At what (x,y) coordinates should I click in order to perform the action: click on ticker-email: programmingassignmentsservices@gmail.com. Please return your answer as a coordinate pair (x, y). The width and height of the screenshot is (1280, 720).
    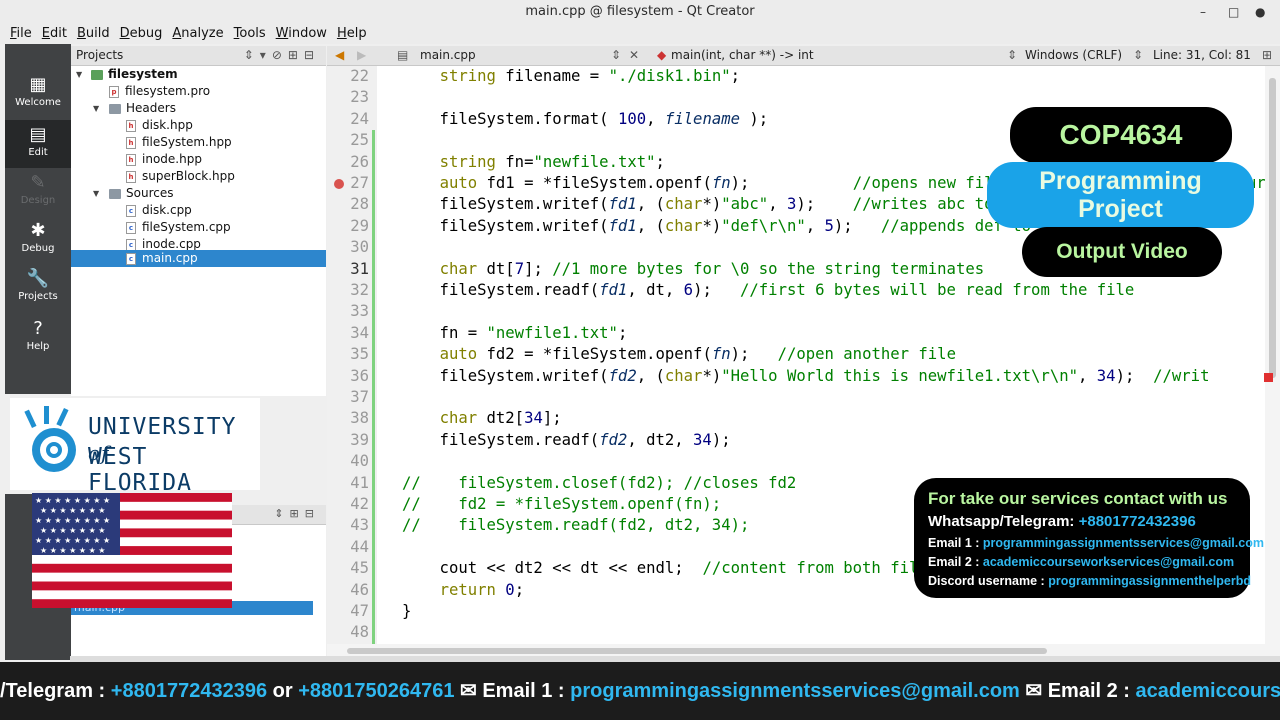
    Looking at the image, I should click on (795, 691).